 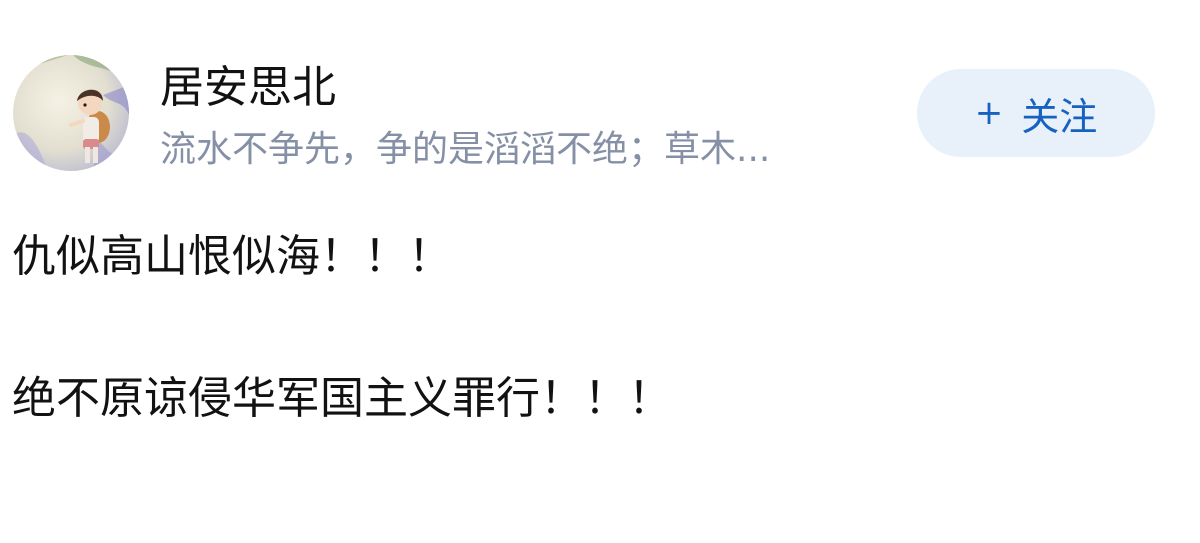 I want to click on follow-button: + 关注, so click(x=1036, y=113).